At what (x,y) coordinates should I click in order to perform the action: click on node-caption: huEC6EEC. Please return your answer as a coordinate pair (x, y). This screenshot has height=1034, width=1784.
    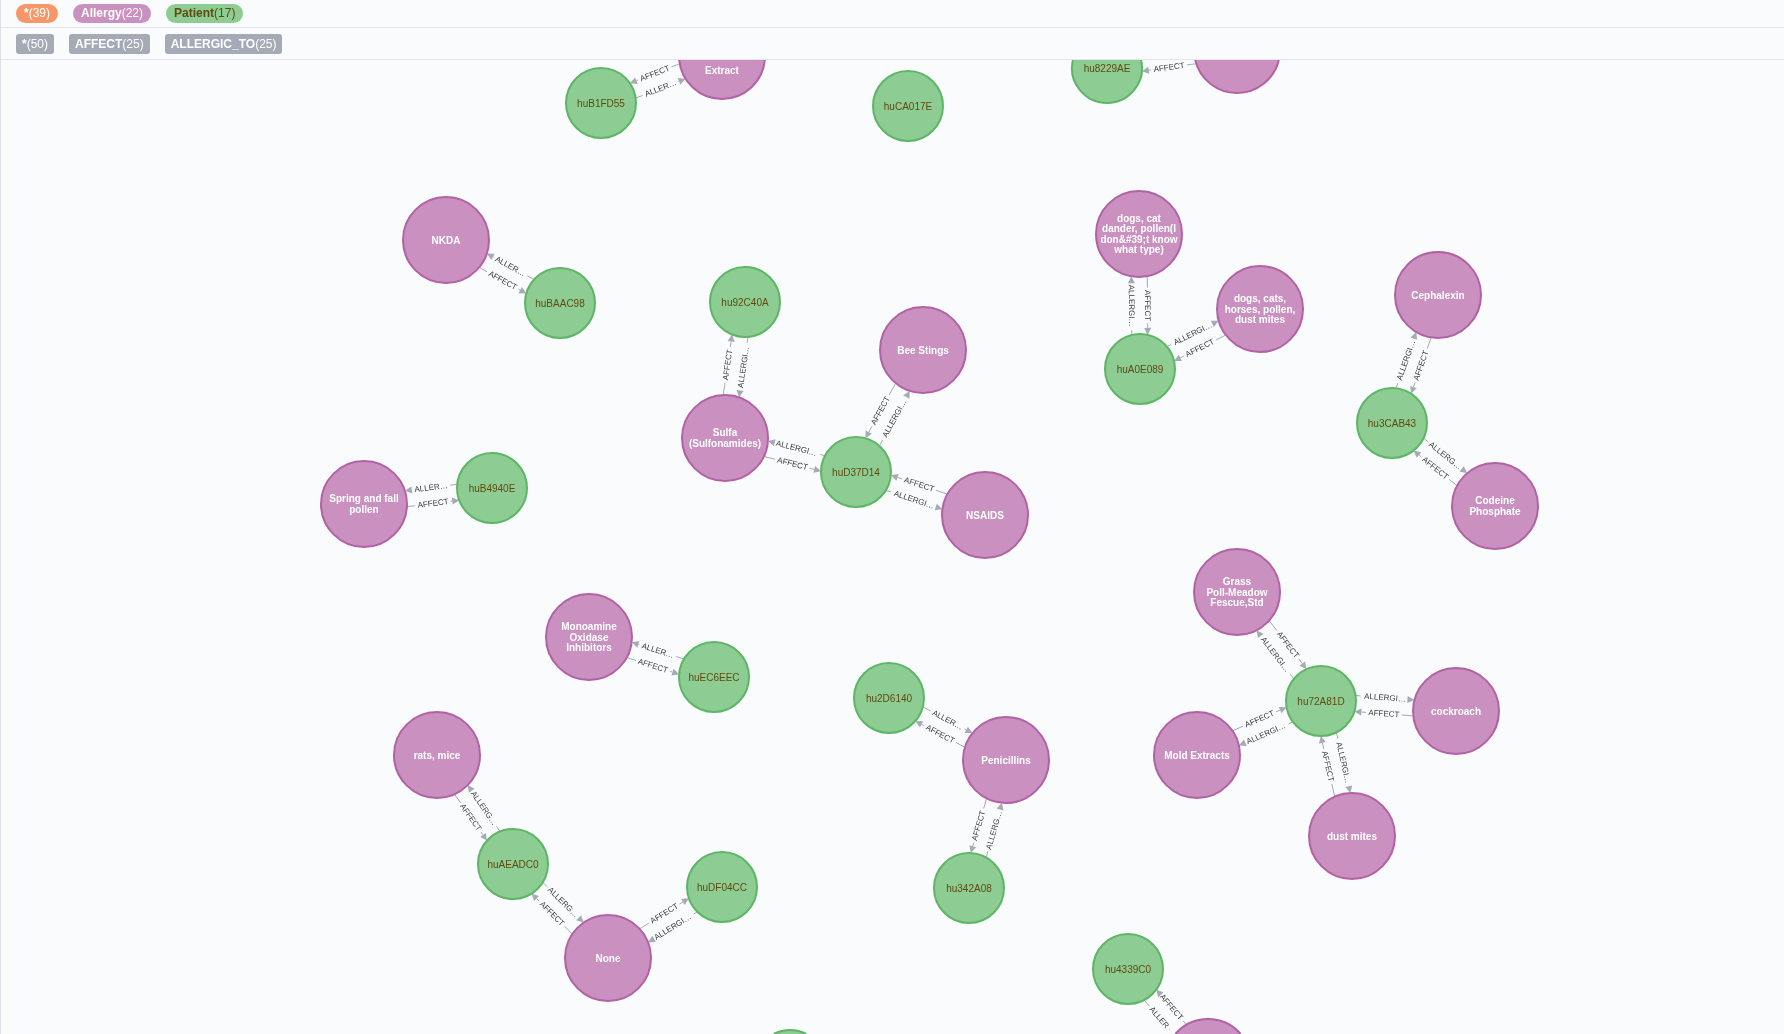
    Looking at the image, I should click on (714, 677).